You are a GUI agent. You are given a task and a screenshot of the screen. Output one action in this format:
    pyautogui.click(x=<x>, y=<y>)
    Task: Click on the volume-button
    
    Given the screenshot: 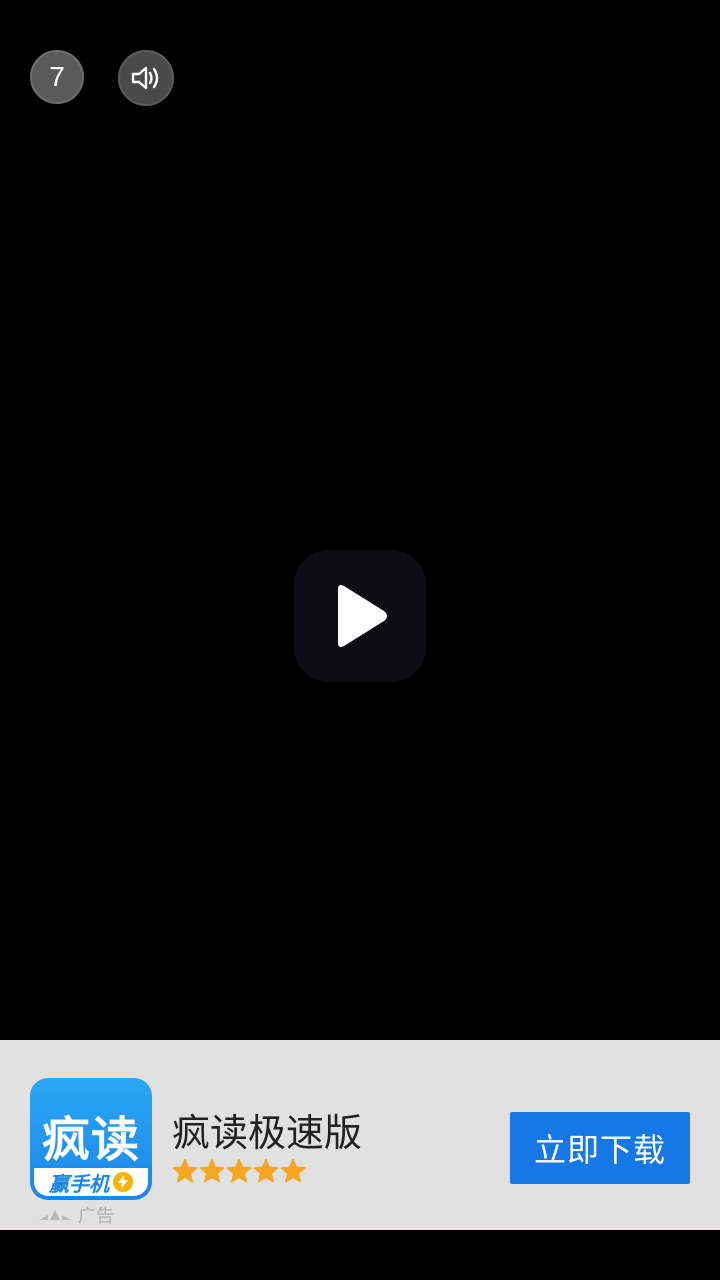 What is the action you would take?
    pyautogui.click(x=146, y=78)
    